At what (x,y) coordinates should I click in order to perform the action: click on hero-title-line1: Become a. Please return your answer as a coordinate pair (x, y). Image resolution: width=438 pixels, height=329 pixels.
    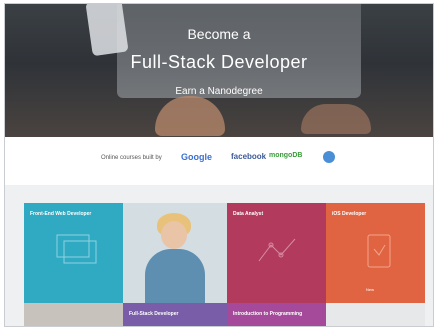
    Looking at the image, I should click on (219, 34).